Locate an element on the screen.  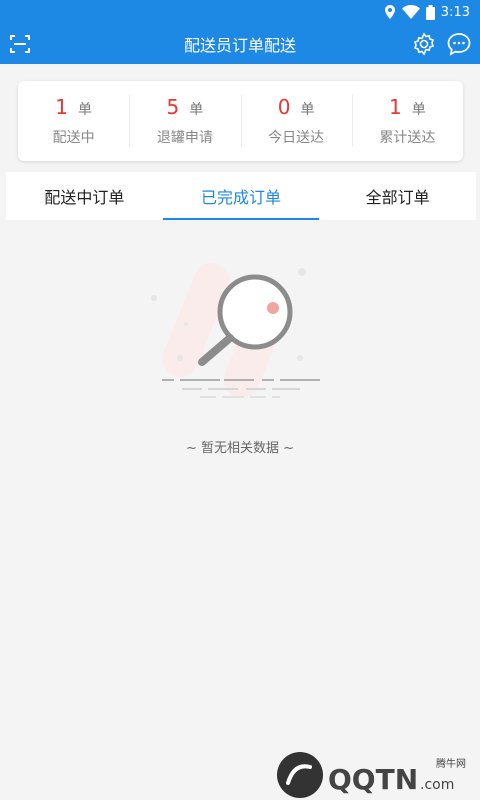
stat-delivered-today: 0 单 今日送达 is located at coordinates (296, 121).